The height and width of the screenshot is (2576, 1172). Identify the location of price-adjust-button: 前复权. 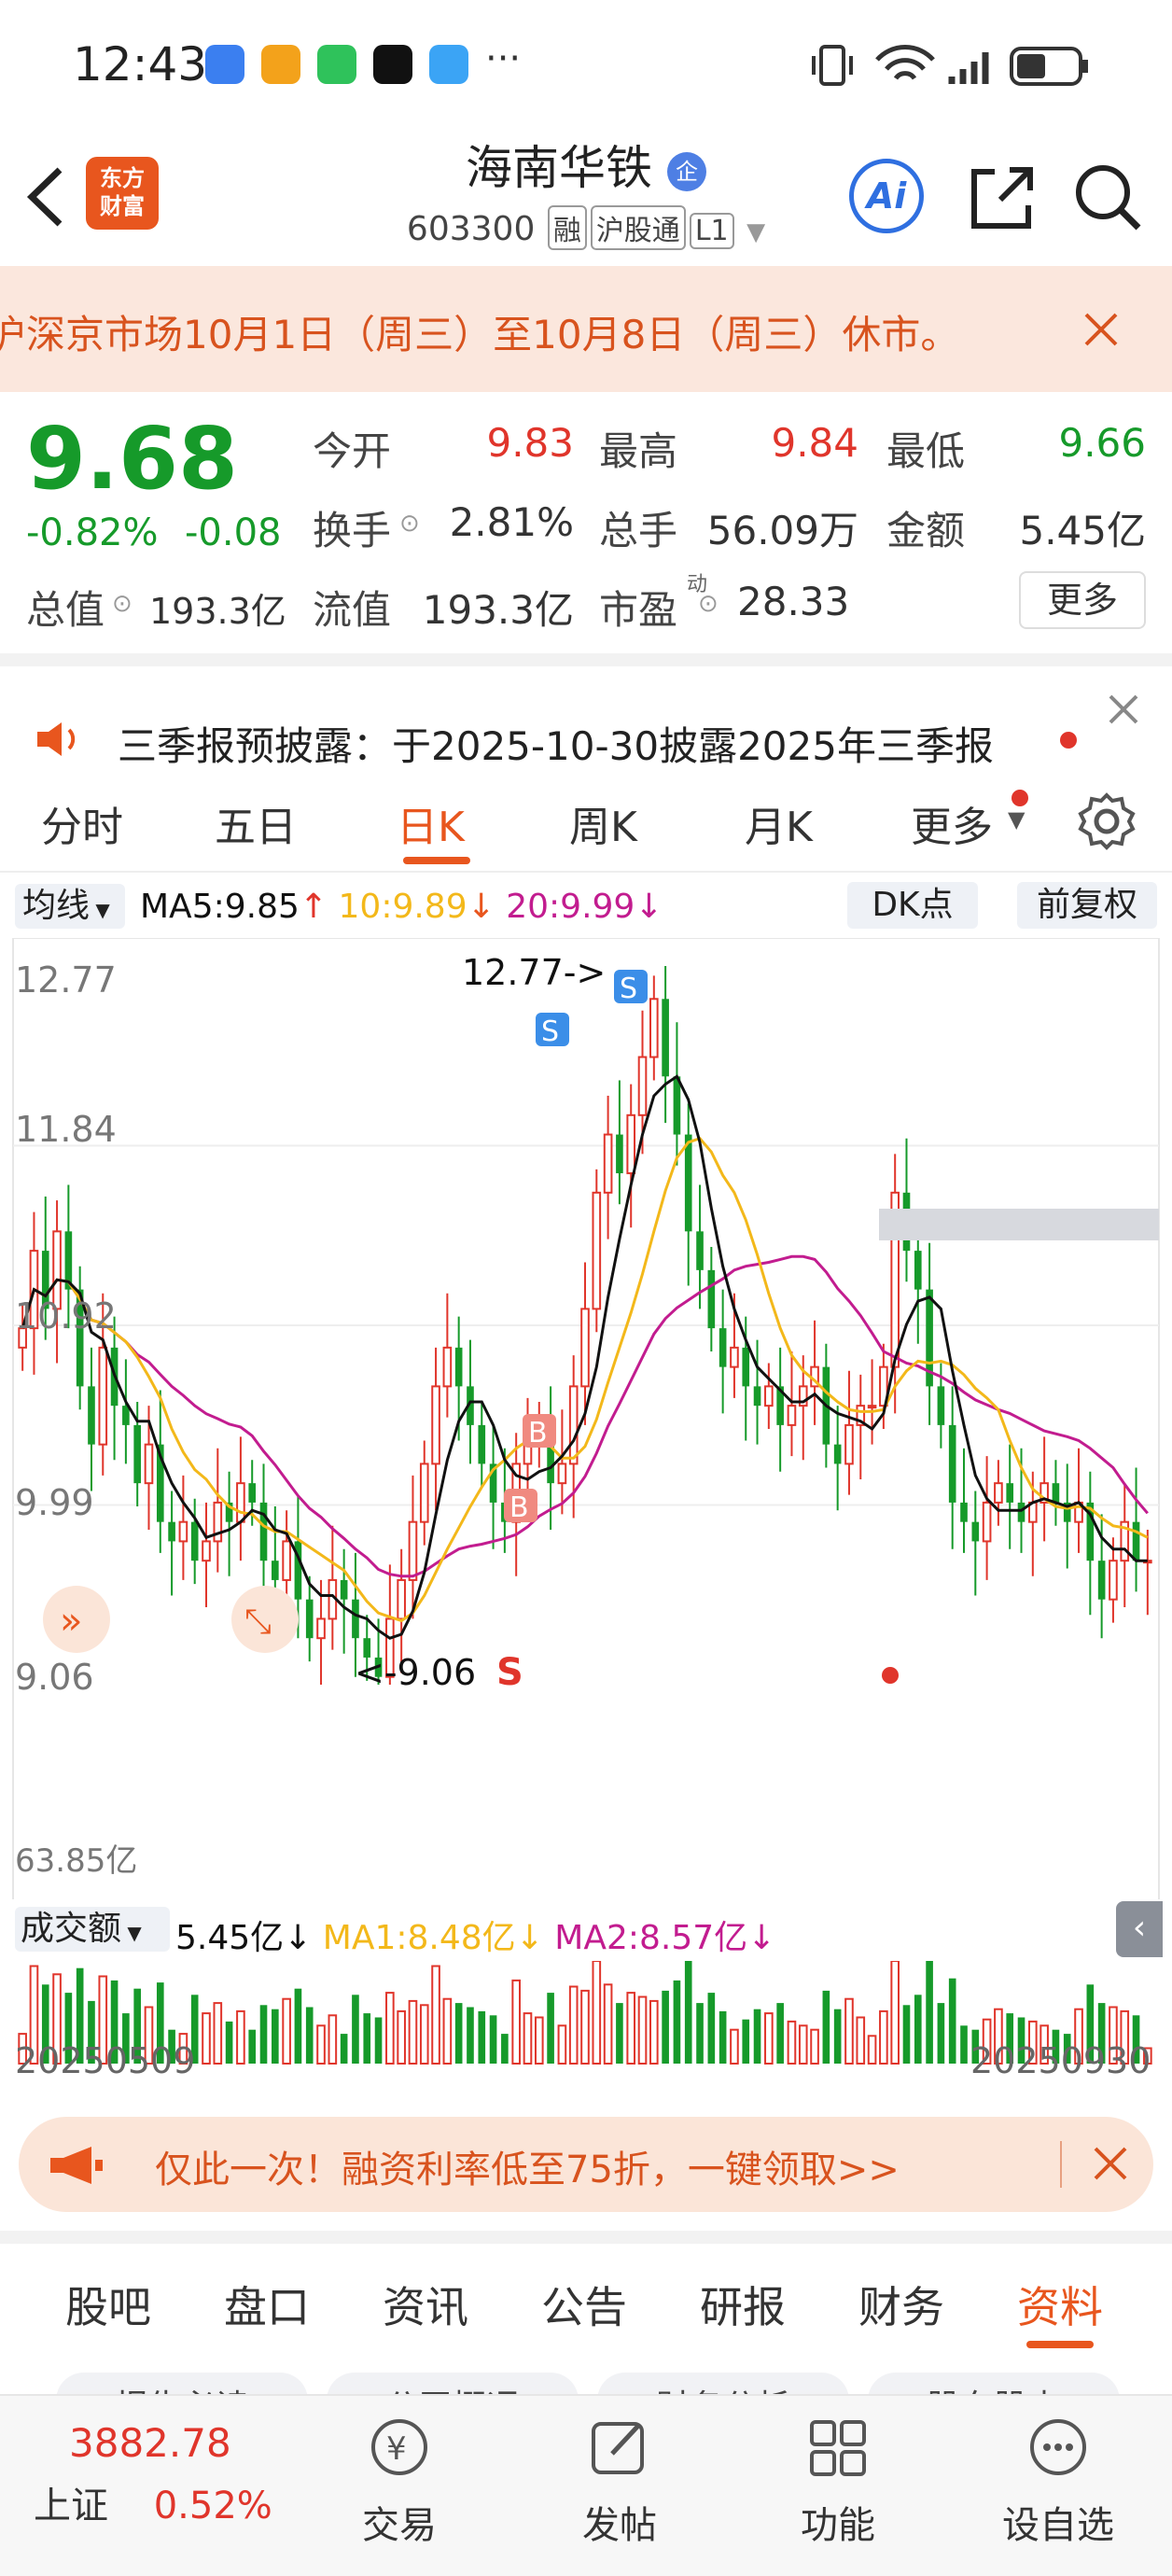
(1087, 905).